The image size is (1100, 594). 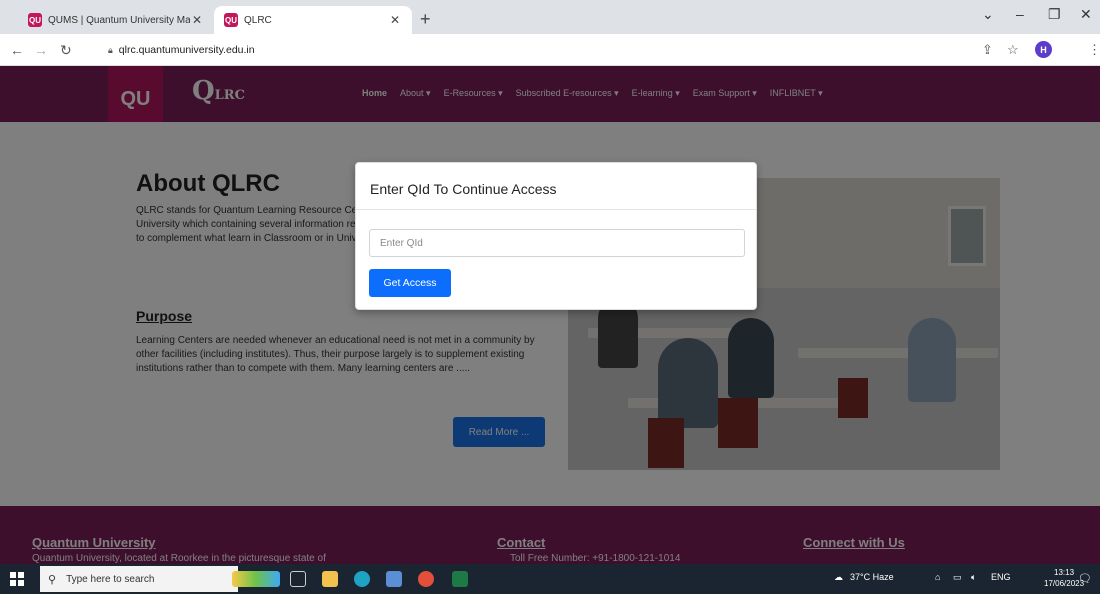 What do you see at coordinates (17, 50) in the screenshot?
I see `back-icon: ←` at bounding box center [17, 50].